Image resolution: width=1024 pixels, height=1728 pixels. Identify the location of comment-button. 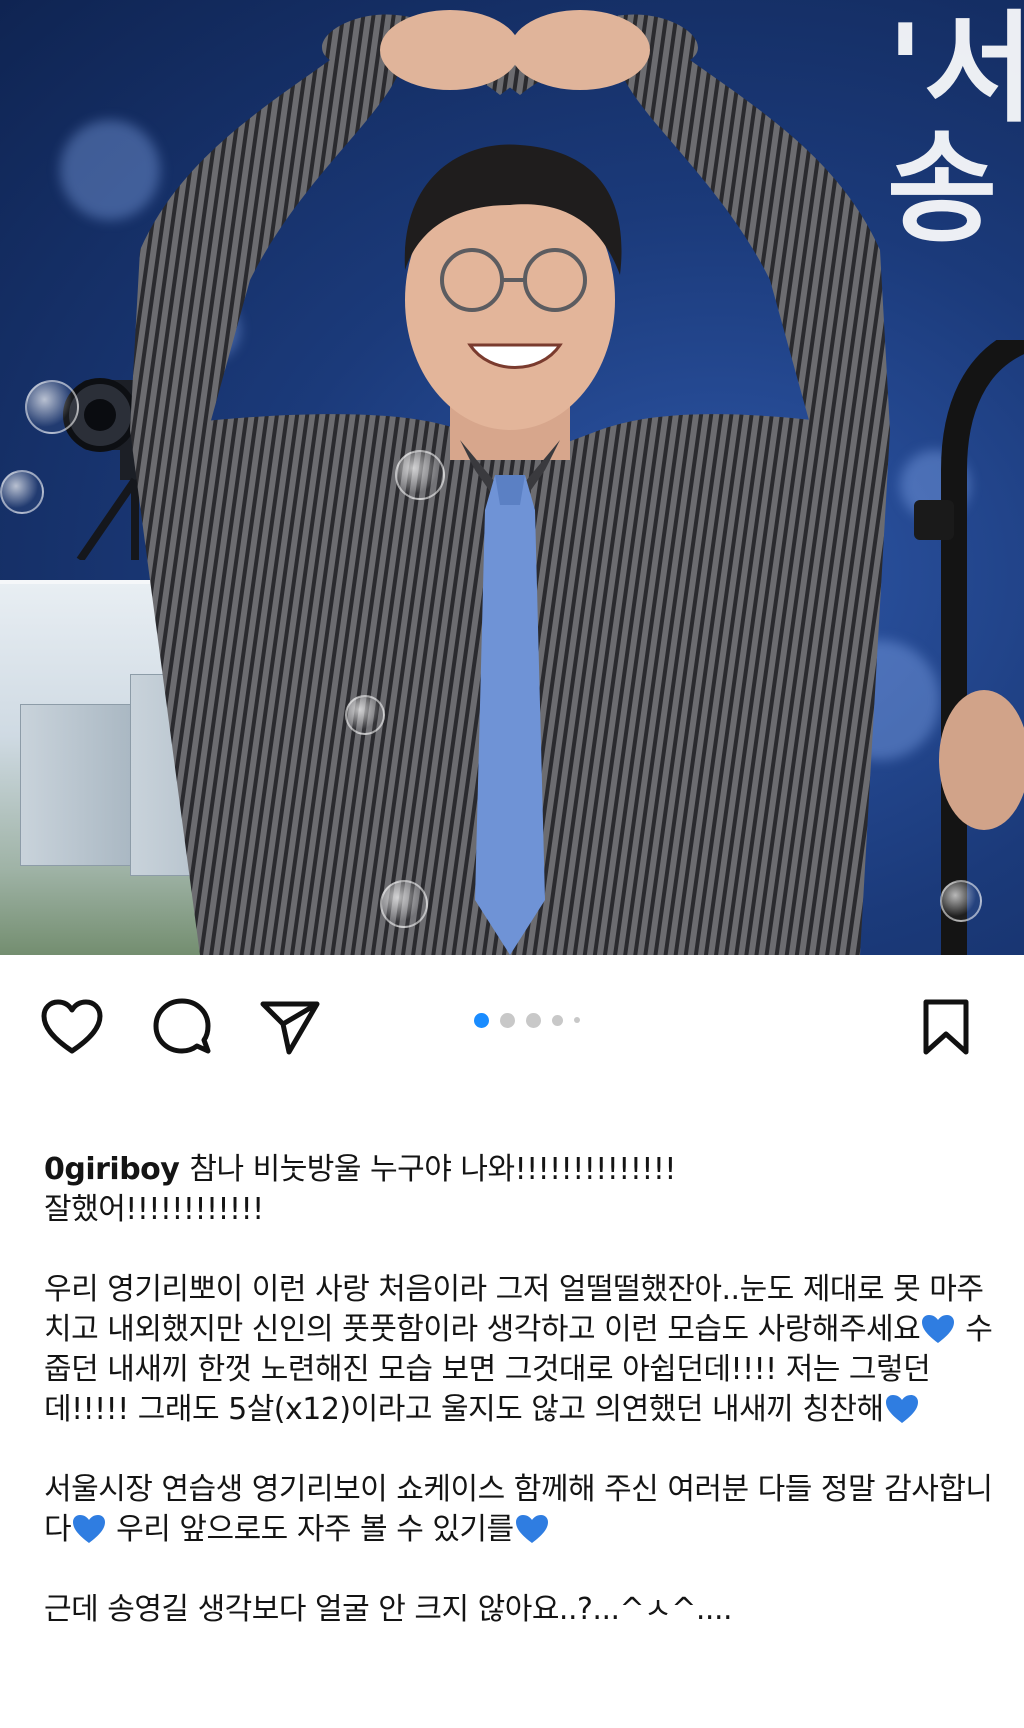
(182, 1027).